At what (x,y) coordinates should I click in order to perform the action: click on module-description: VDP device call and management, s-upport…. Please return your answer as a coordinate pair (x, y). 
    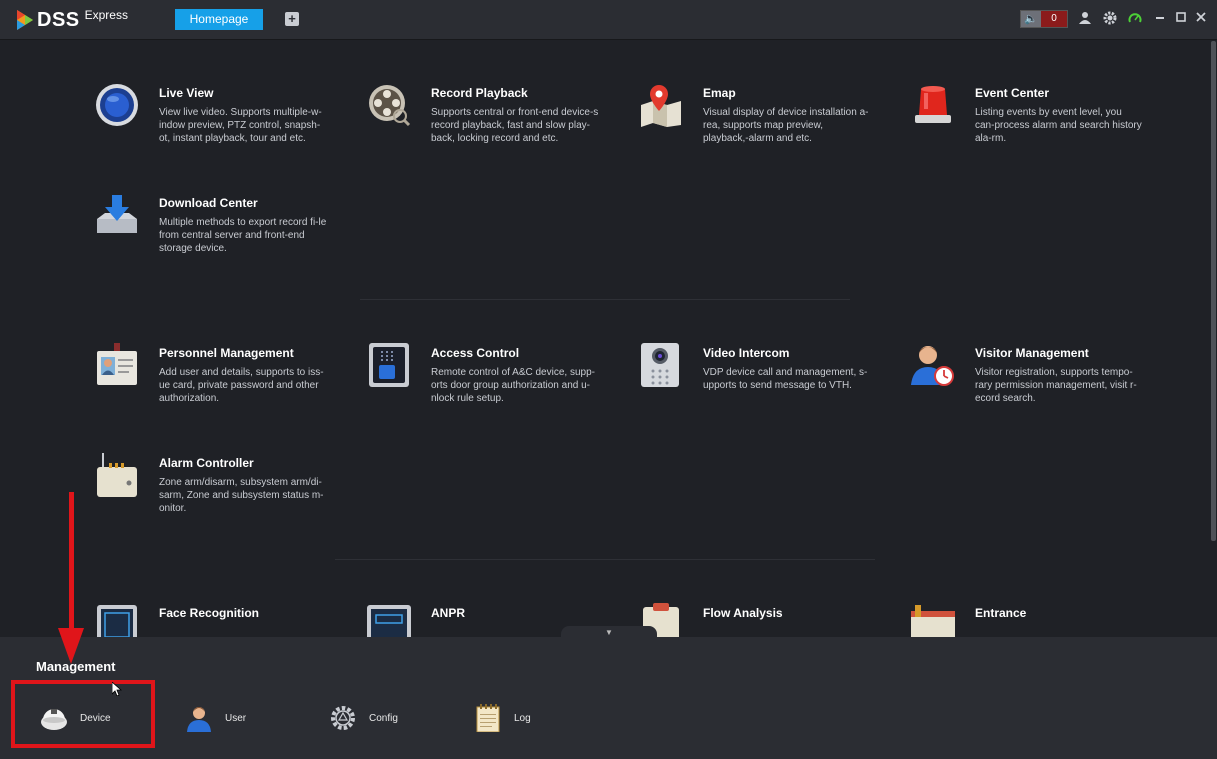
    Looking at the image, I should click on (785, 379).